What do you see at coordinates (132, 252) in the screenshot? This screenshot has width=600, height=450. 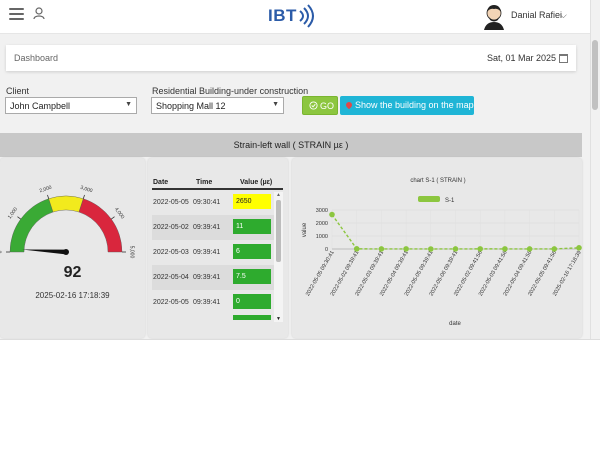 I see `gauge-tick-label: 5,000` at bounding box center [132, 252].